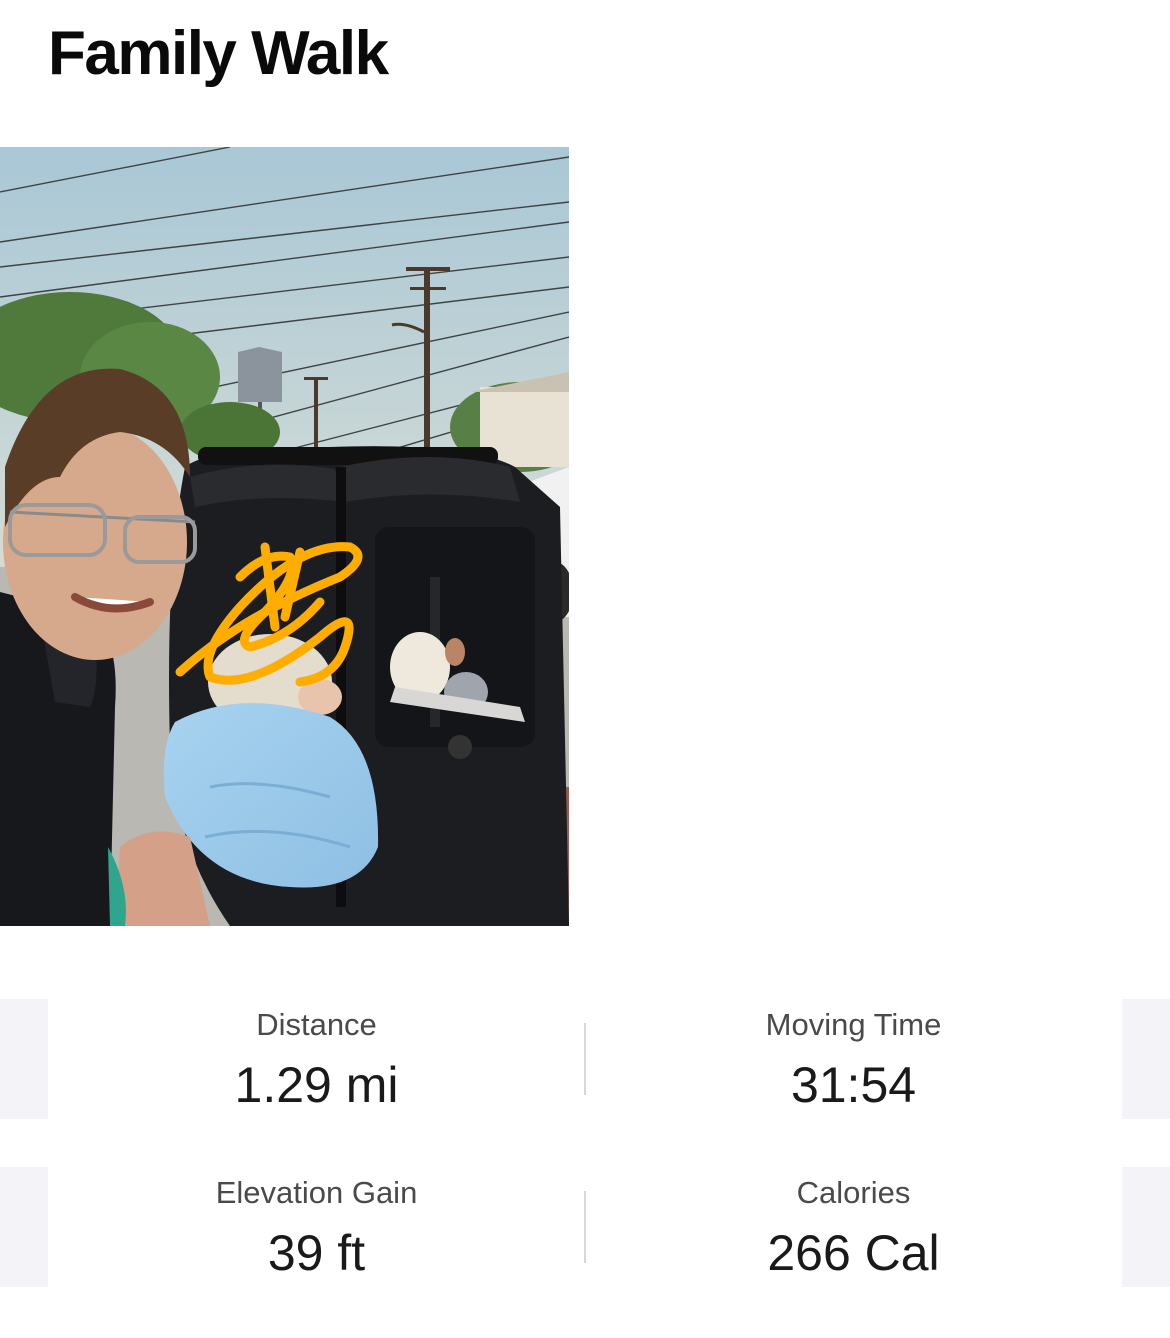  Describe the element at coordinates (218, 53) in the screenshot. I see `activity-title: Family Walk` at that location.